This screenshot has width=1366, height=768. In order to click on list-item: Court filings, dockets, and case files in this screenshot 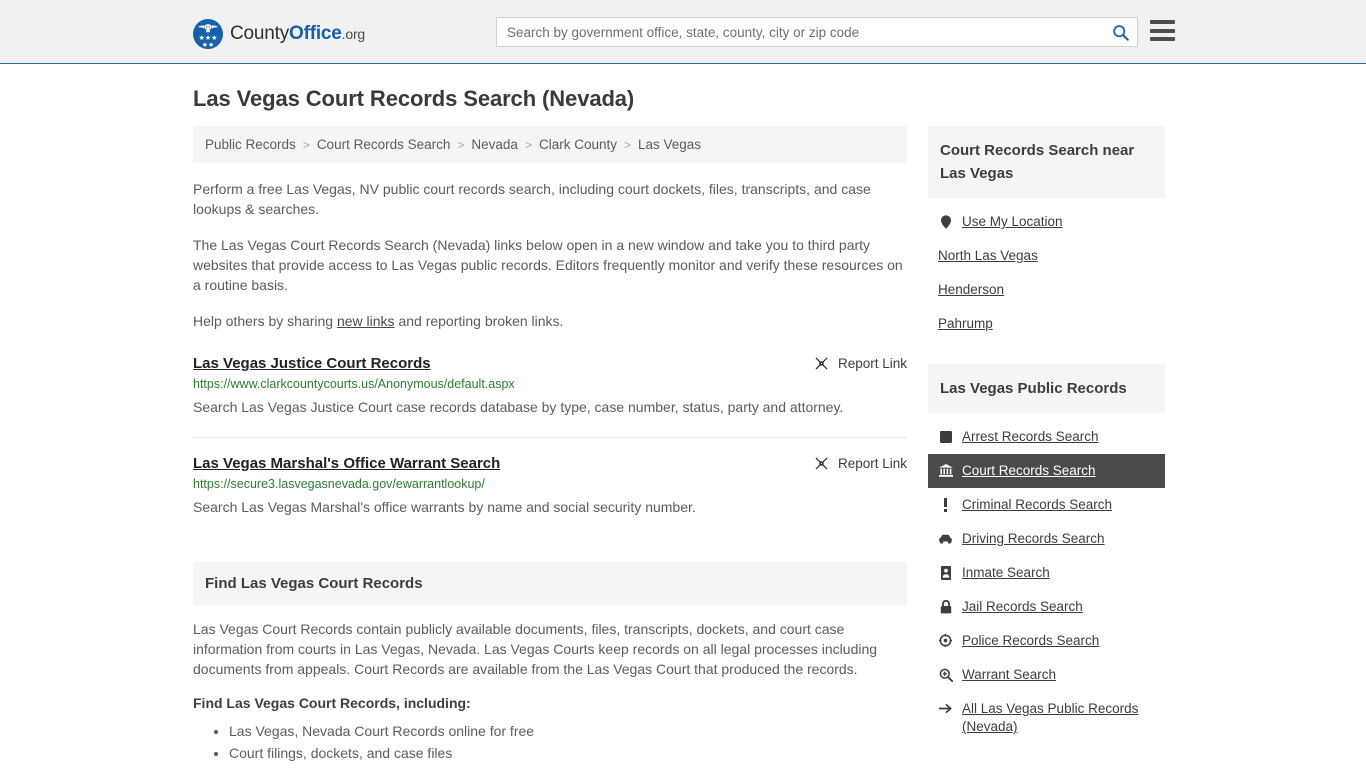, I will do `click(568, 753)`.